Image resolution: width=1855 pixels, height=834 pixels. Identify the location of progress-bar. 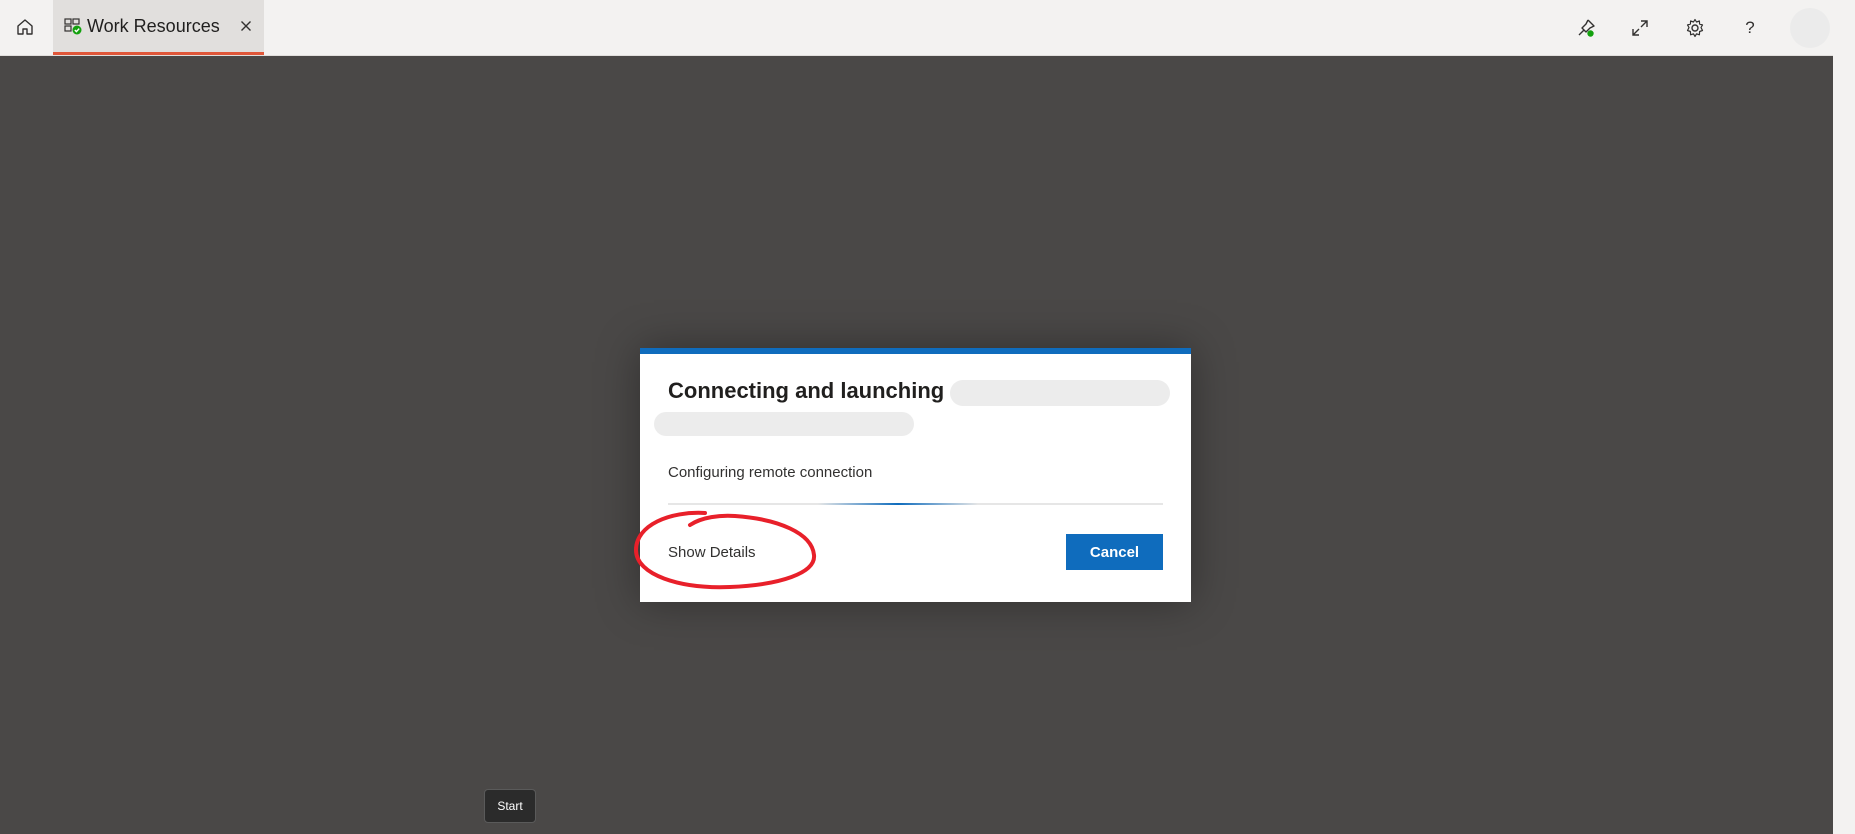
(915, 504).